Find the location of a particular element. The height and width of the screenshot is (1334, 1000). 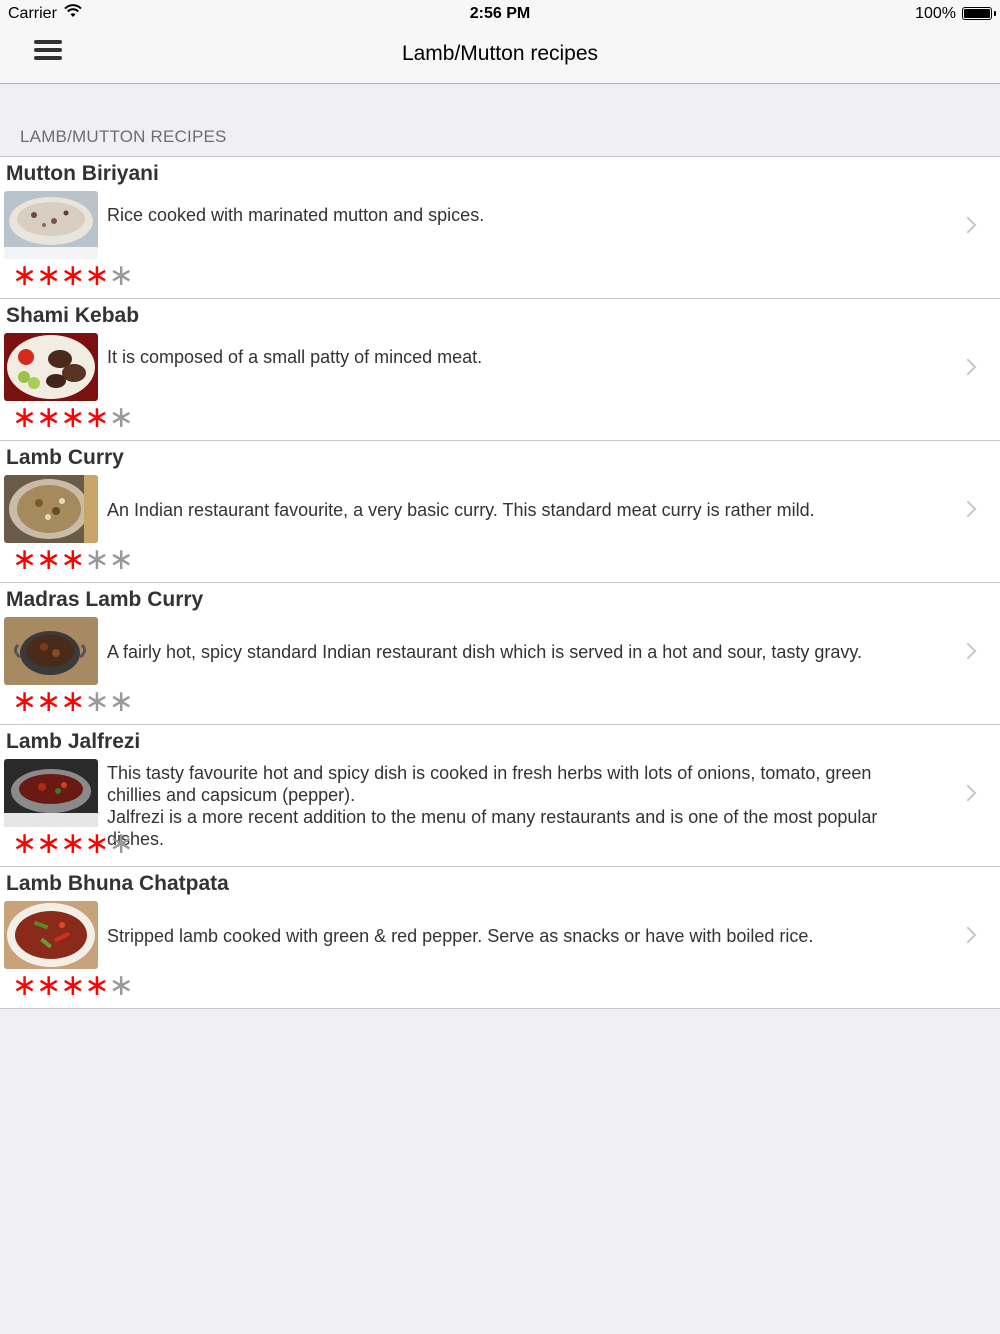

recipe-name: Madras Lamb Curry is located at coordinates (105, 599).